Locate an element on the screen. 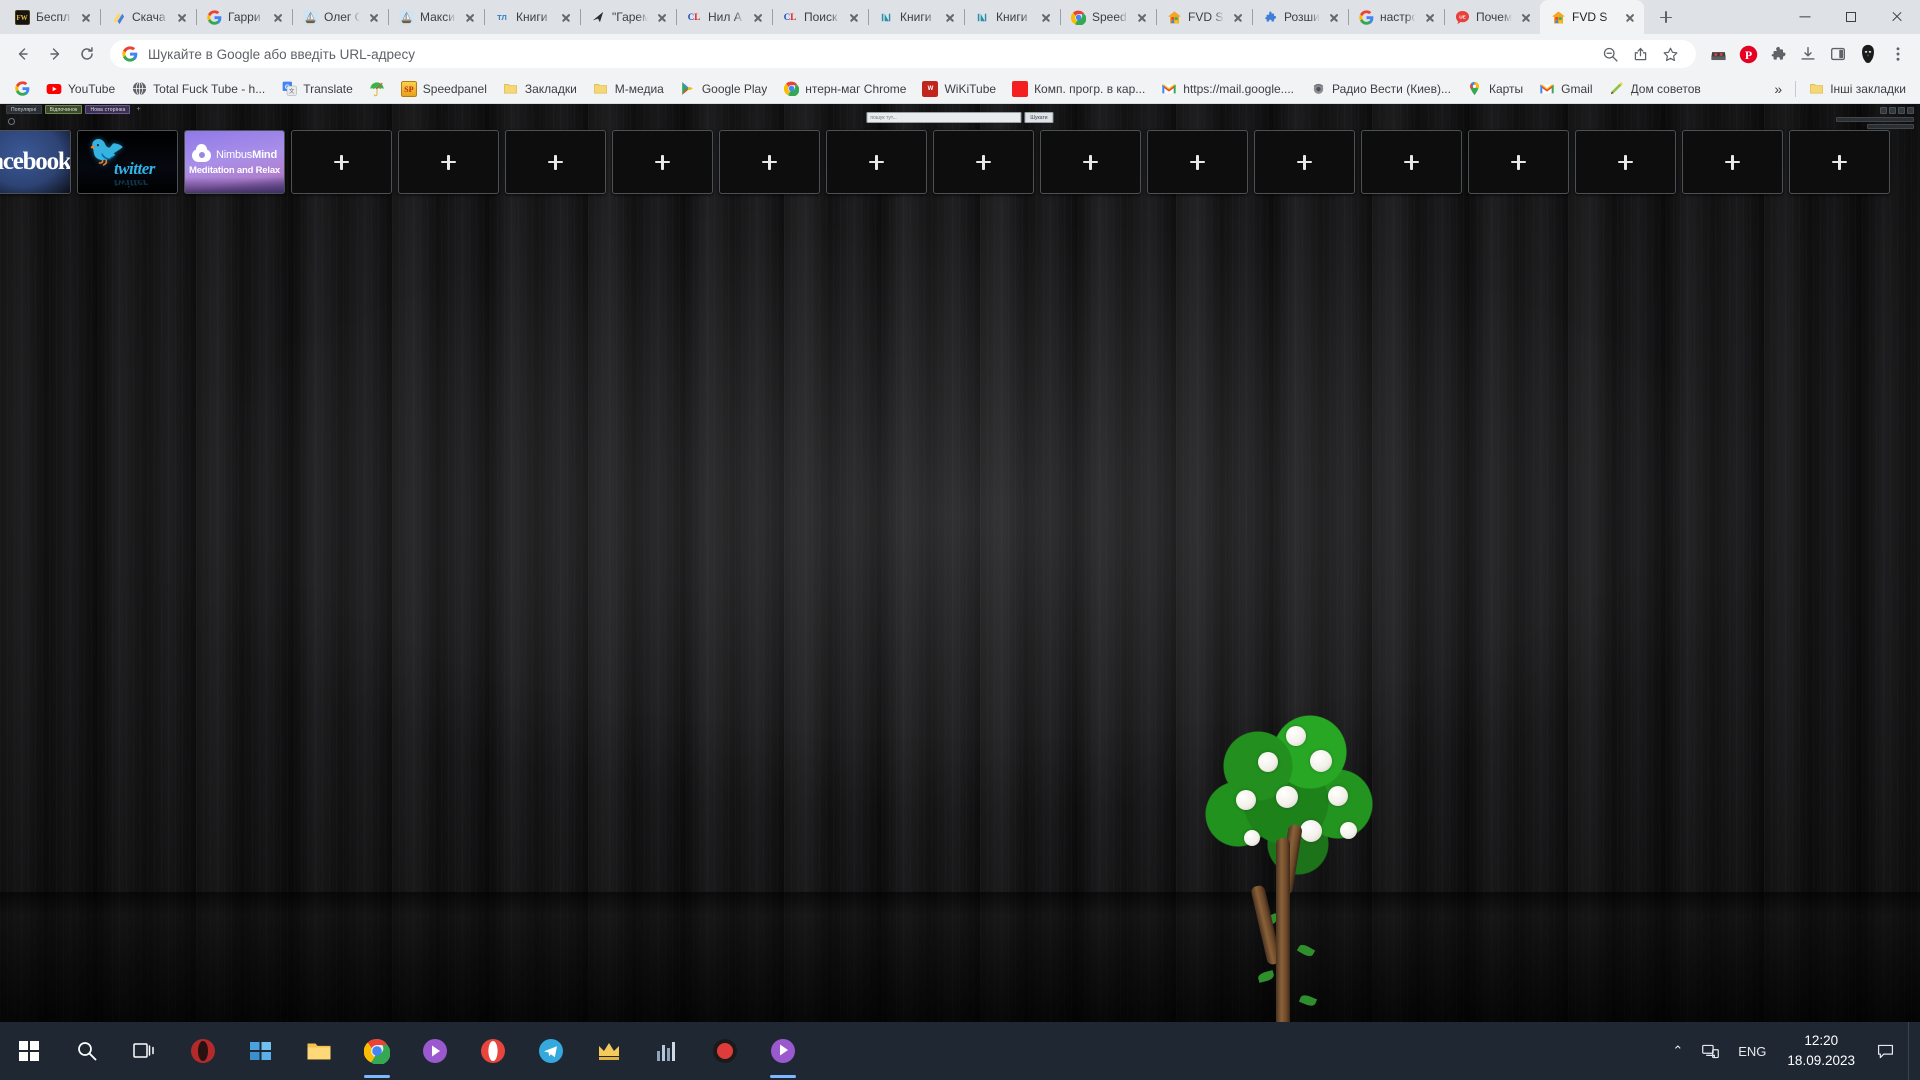 The width and height of the screenshot is (1920, 1080). bookmark-item: SP Speedpanel is located at coordinates (444, 89).